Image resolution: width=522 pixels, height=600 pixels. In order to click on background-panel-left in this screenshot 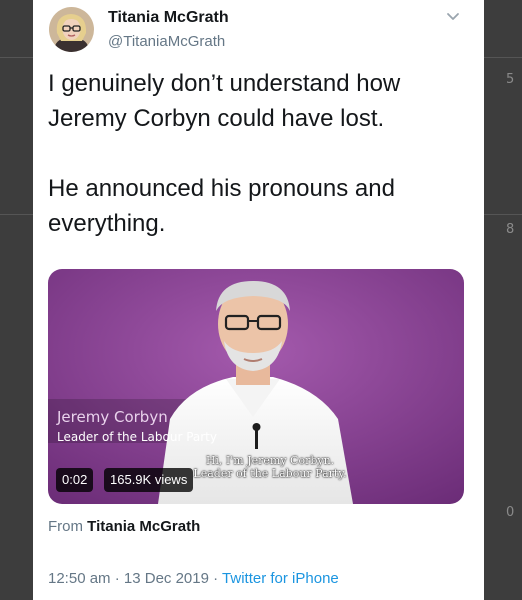, I will do `click(16, 300)`.